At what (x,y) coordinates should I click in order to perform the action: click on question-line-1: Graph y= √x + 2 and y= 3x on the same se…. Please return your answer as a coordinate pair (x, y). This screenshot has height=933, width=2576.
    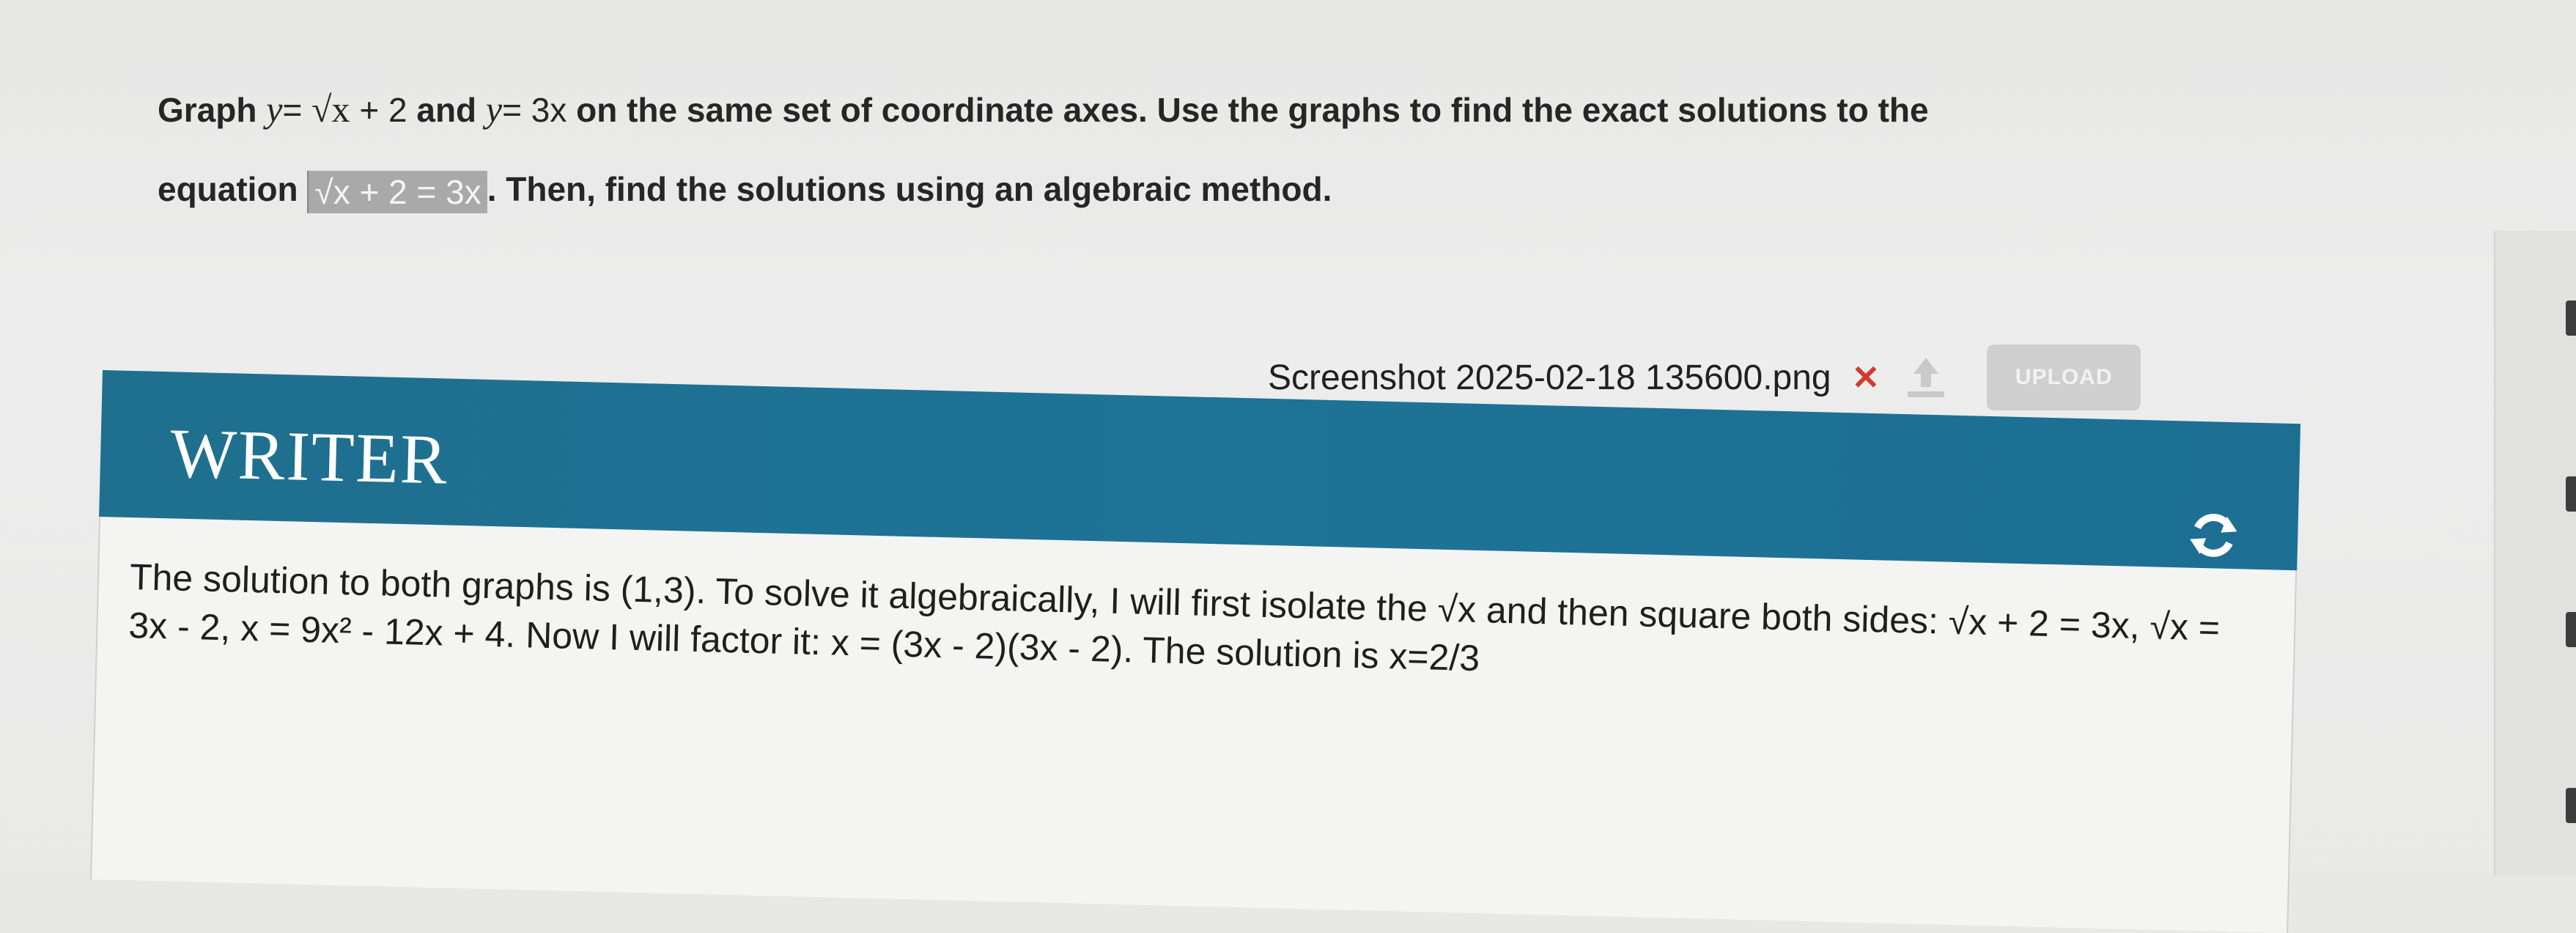
    Looking at the image, I should click on (1257, 110).